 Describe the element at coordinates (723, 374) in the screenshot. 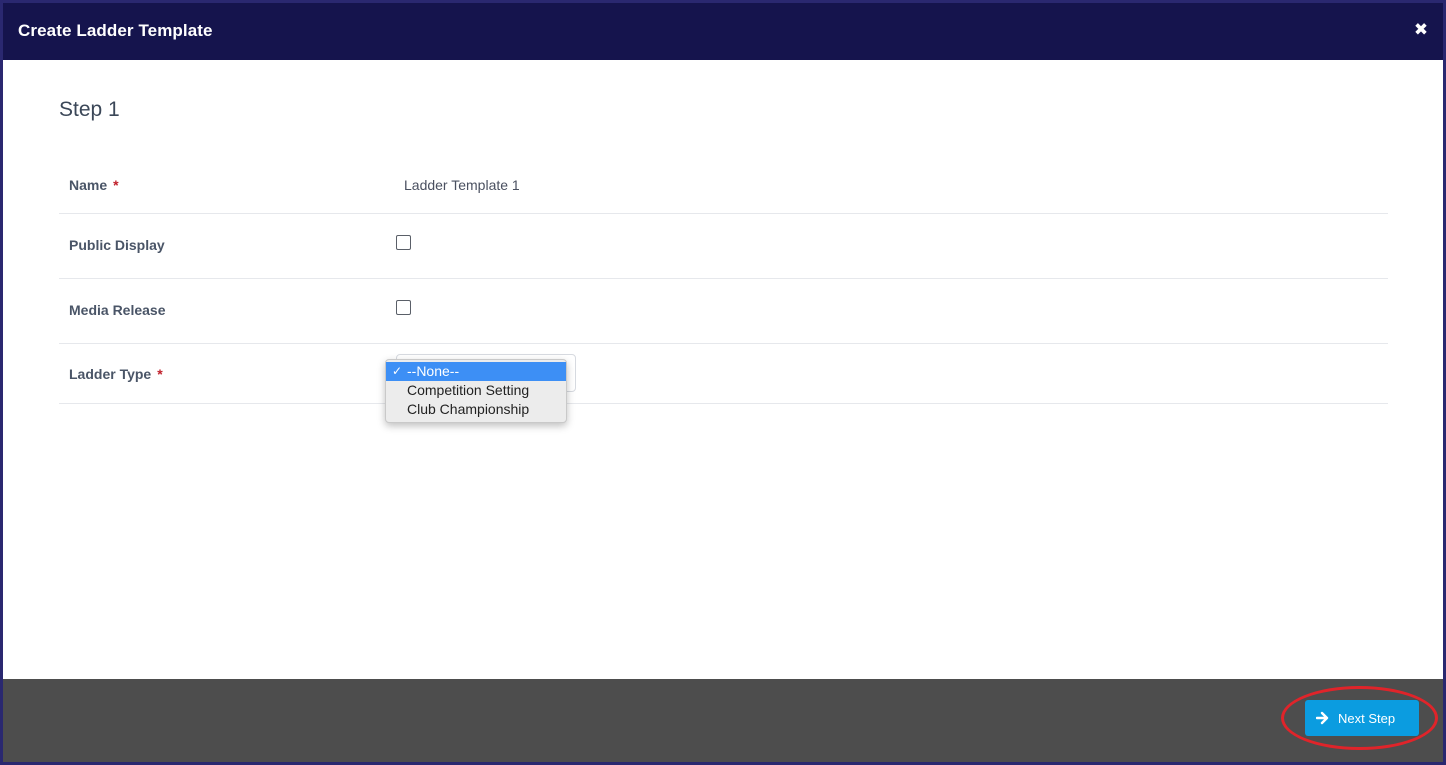

I see `form-row-ladder-type: Ladder Type *` at that location.